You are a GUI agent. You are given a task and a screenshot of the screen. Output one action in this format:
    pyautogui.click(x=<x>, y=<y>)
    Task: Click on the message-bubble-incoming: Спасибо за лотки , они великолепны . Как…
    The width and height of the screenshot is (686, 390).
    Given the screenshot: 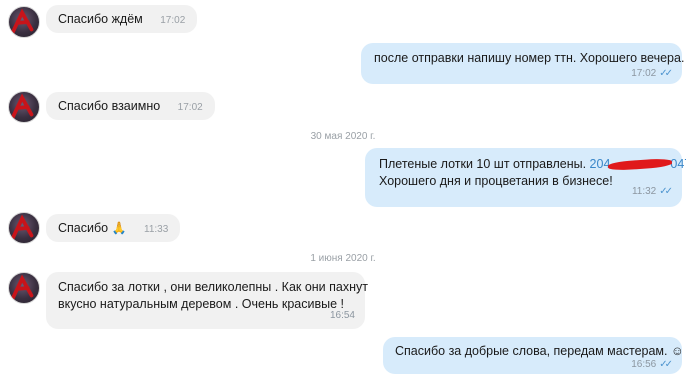 What is the action you would take?
    pyautogui.click(x=207, y=300)
    